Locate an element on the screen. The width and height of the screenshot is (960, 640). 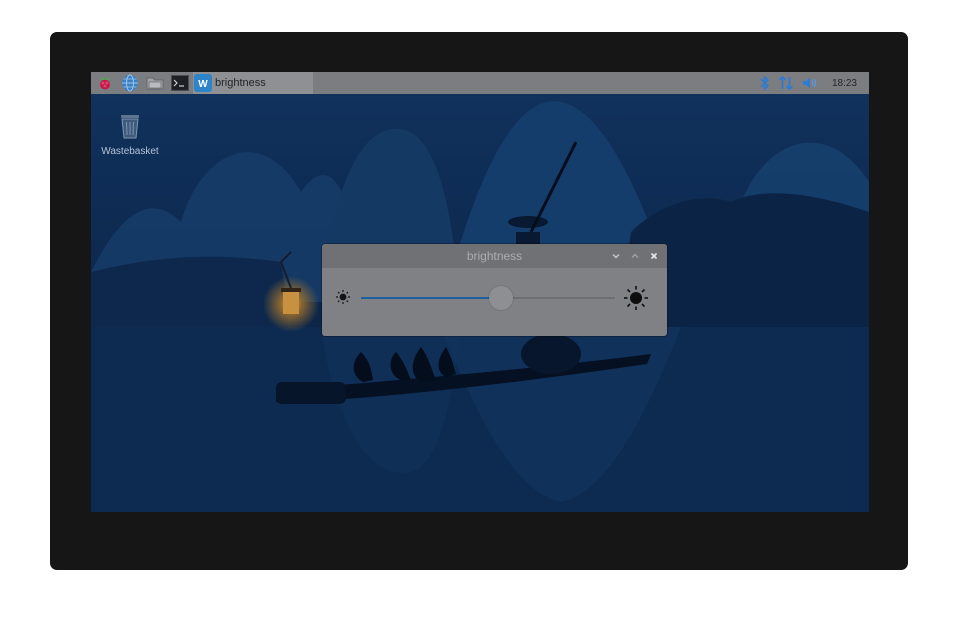
slider-fill is located at coordinates (431, 298).